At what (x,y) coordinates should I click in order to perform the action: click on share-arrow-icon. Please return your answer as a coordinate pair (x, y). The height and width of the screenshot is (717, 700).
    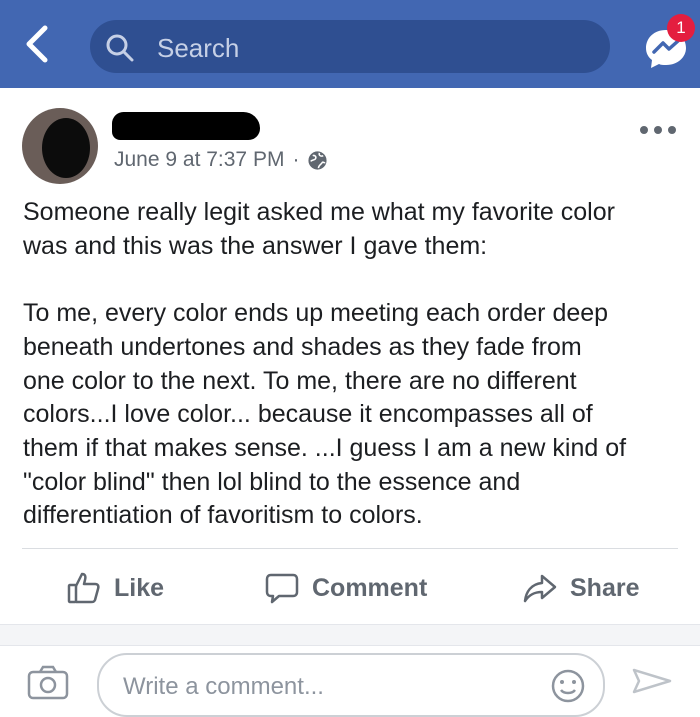
    Looking at the image, I should click on (540, 588).